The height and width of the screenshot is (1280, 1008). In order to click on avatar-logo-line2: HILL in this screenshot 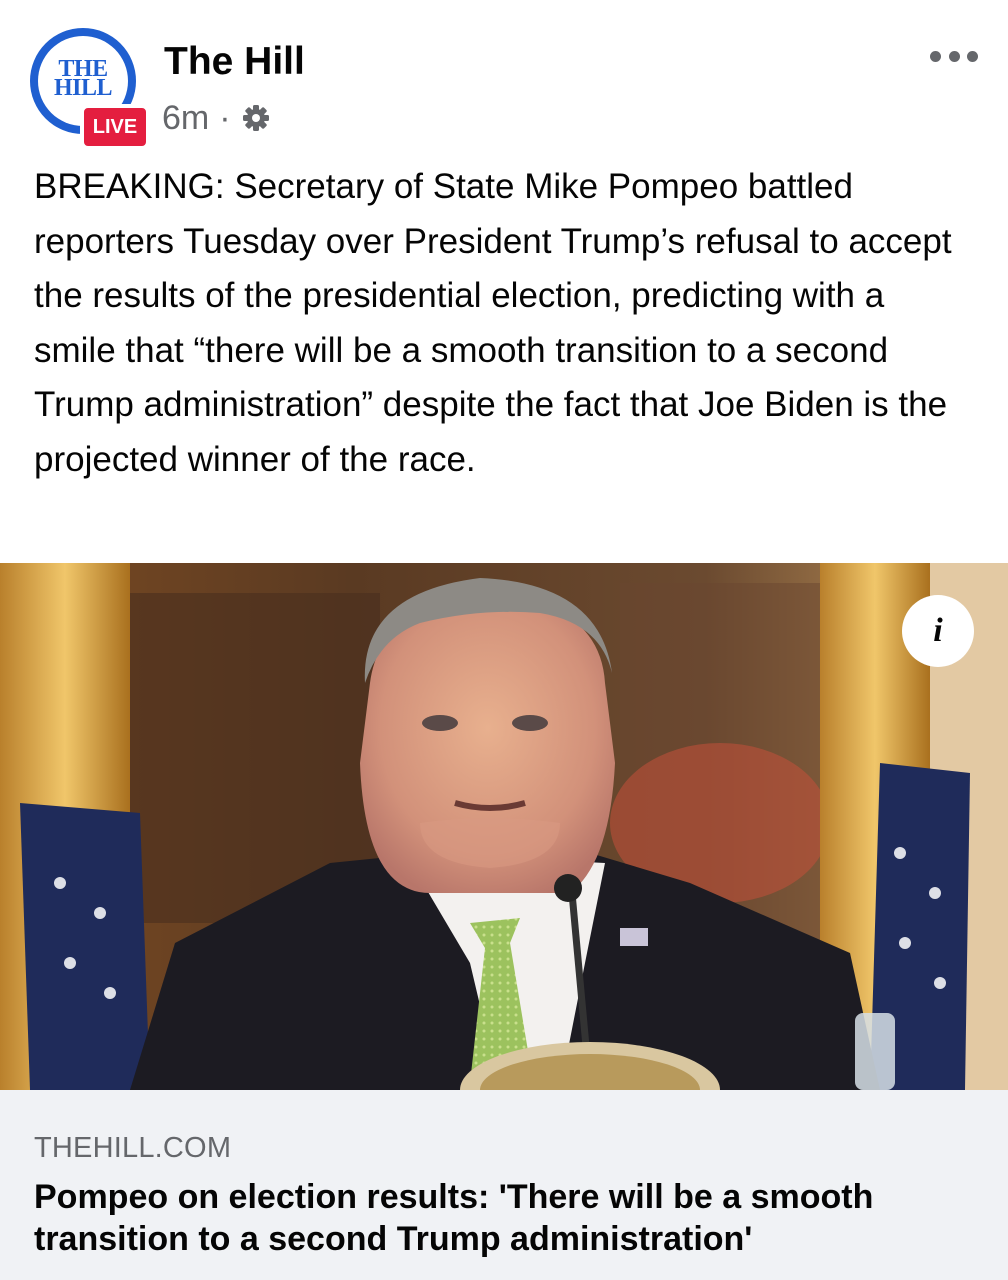, I will do `click(83, 88)`.